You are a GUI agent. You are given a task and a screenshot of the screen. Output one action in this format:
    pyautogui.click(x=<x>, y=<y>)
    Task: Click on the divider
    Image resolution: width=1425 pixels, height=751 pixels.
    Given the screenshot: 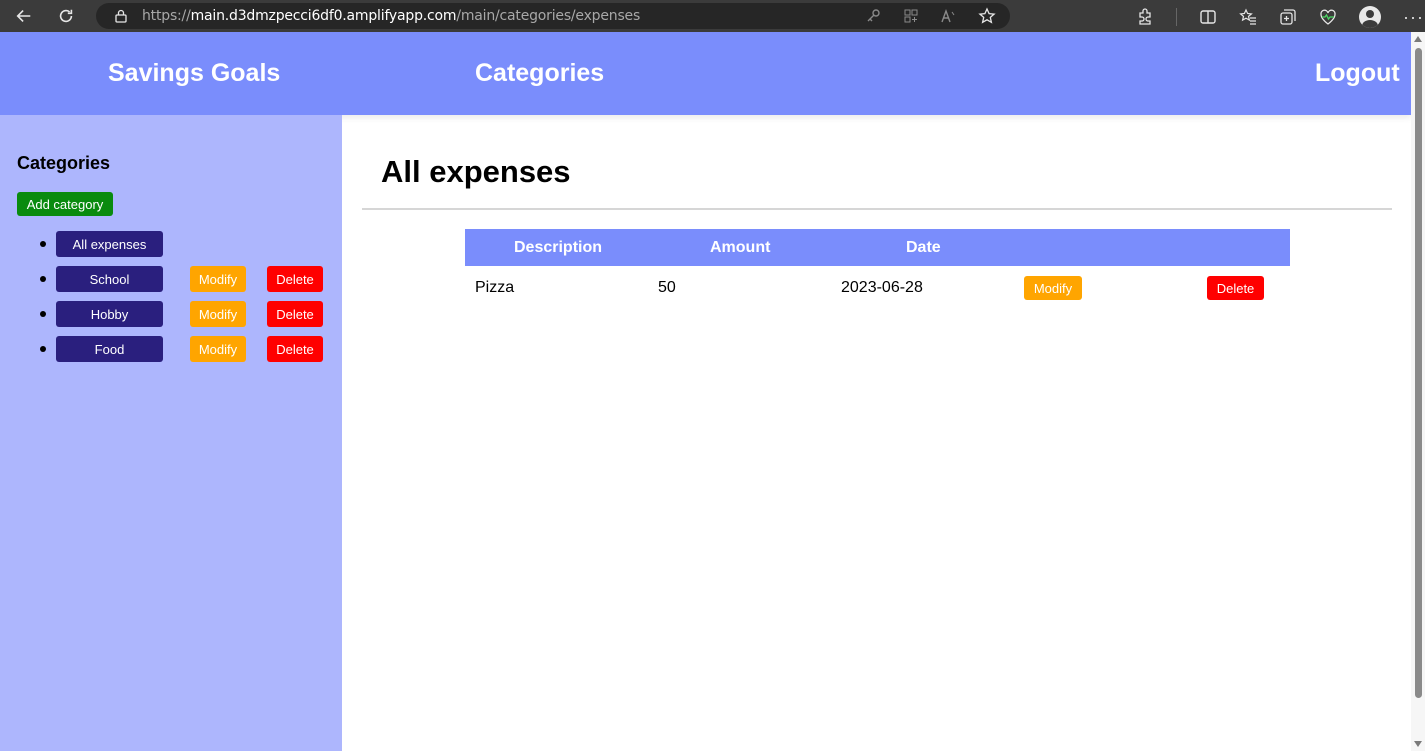 What is the action you would take?
    pyautogui.click(x=877, y=209)
    